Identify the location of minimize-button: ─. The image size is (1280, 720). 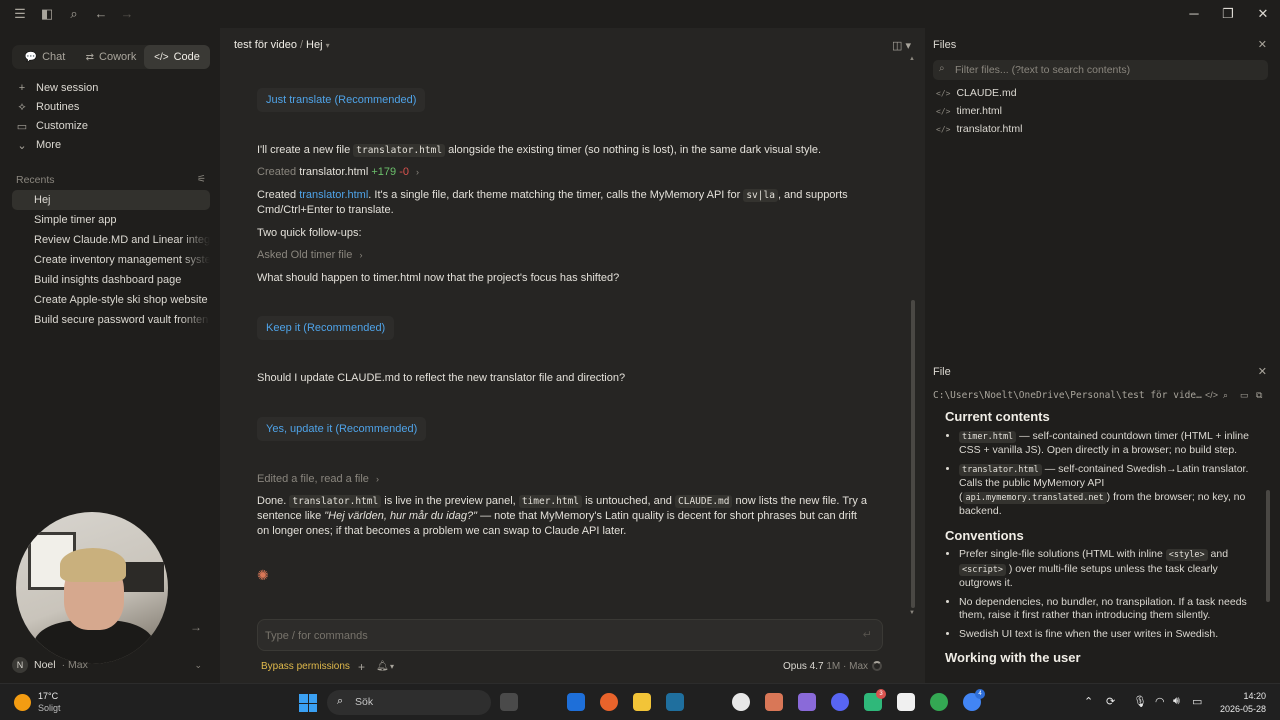
(1194, 14).